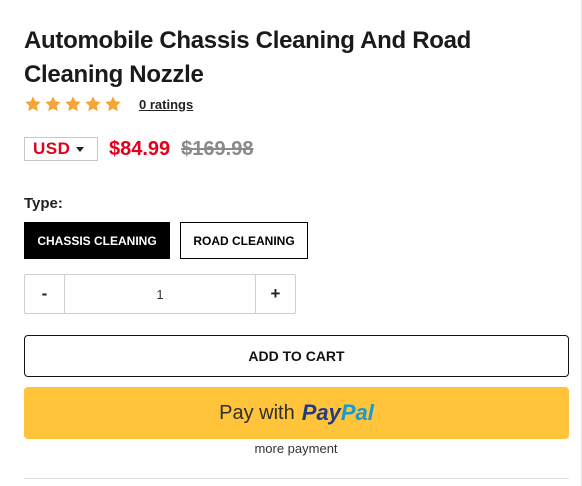 The width and height of the screenshot is (582, 486). I want to click on sale-price: $84.99, so click(140, 148).